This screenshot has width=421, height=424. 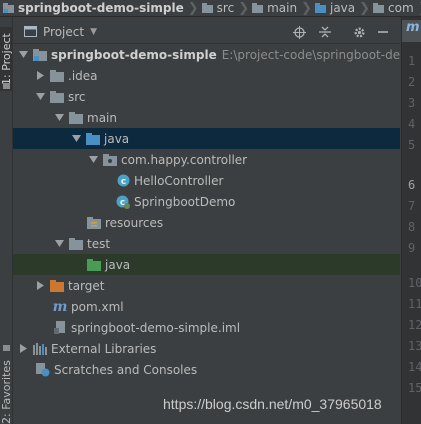 I want to click on line-number: 7, so click(x=412, y=206).